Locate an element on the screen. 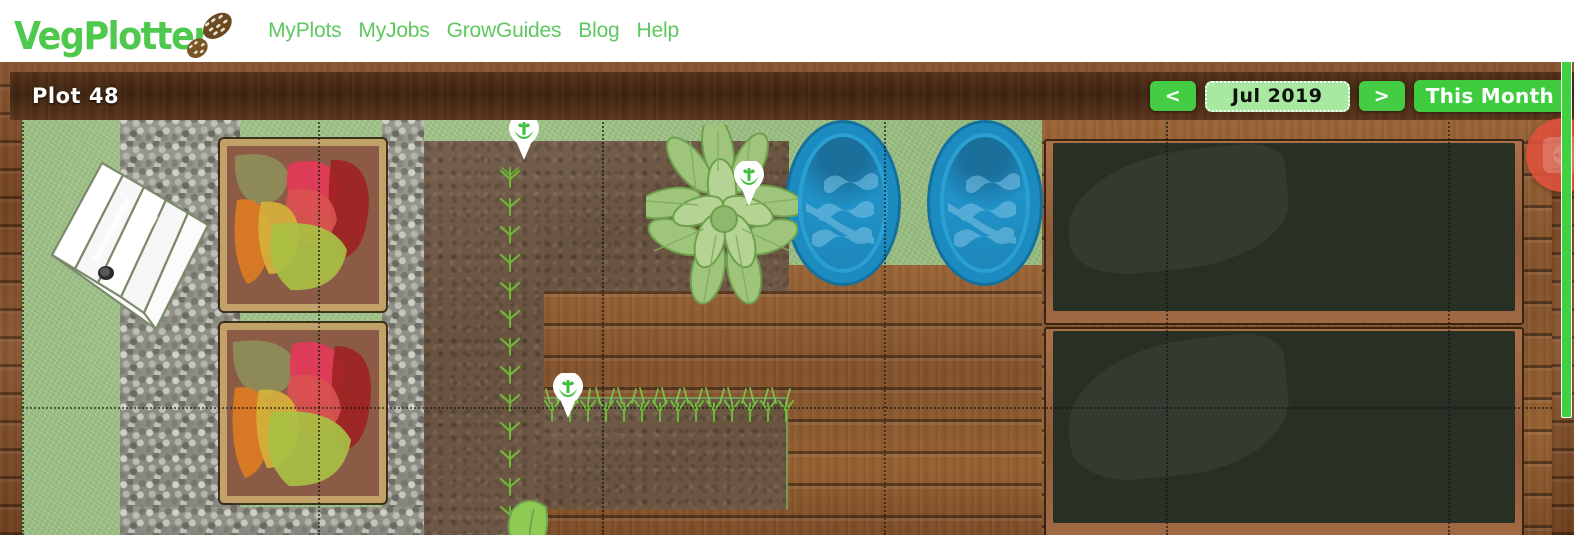  raised-bed-bottom is located at coordinates (303, 413).